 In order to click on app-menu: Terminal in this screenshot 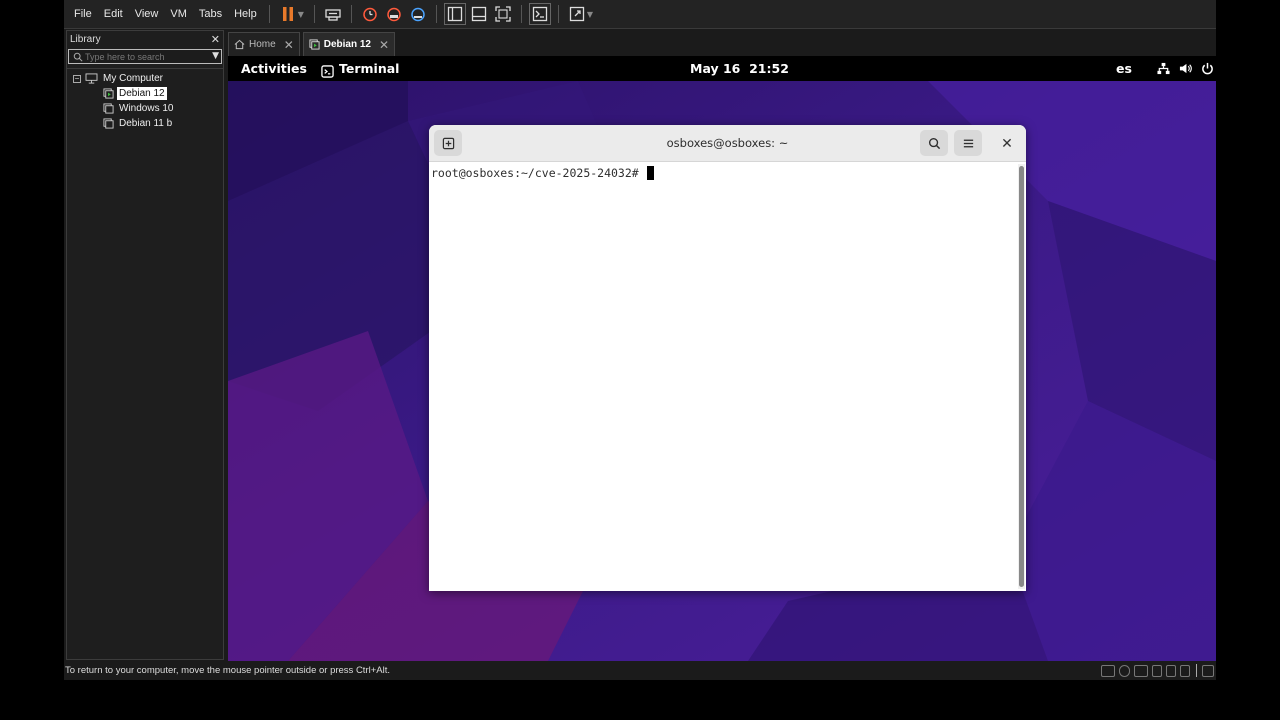, I will do `click(360, 68)`.